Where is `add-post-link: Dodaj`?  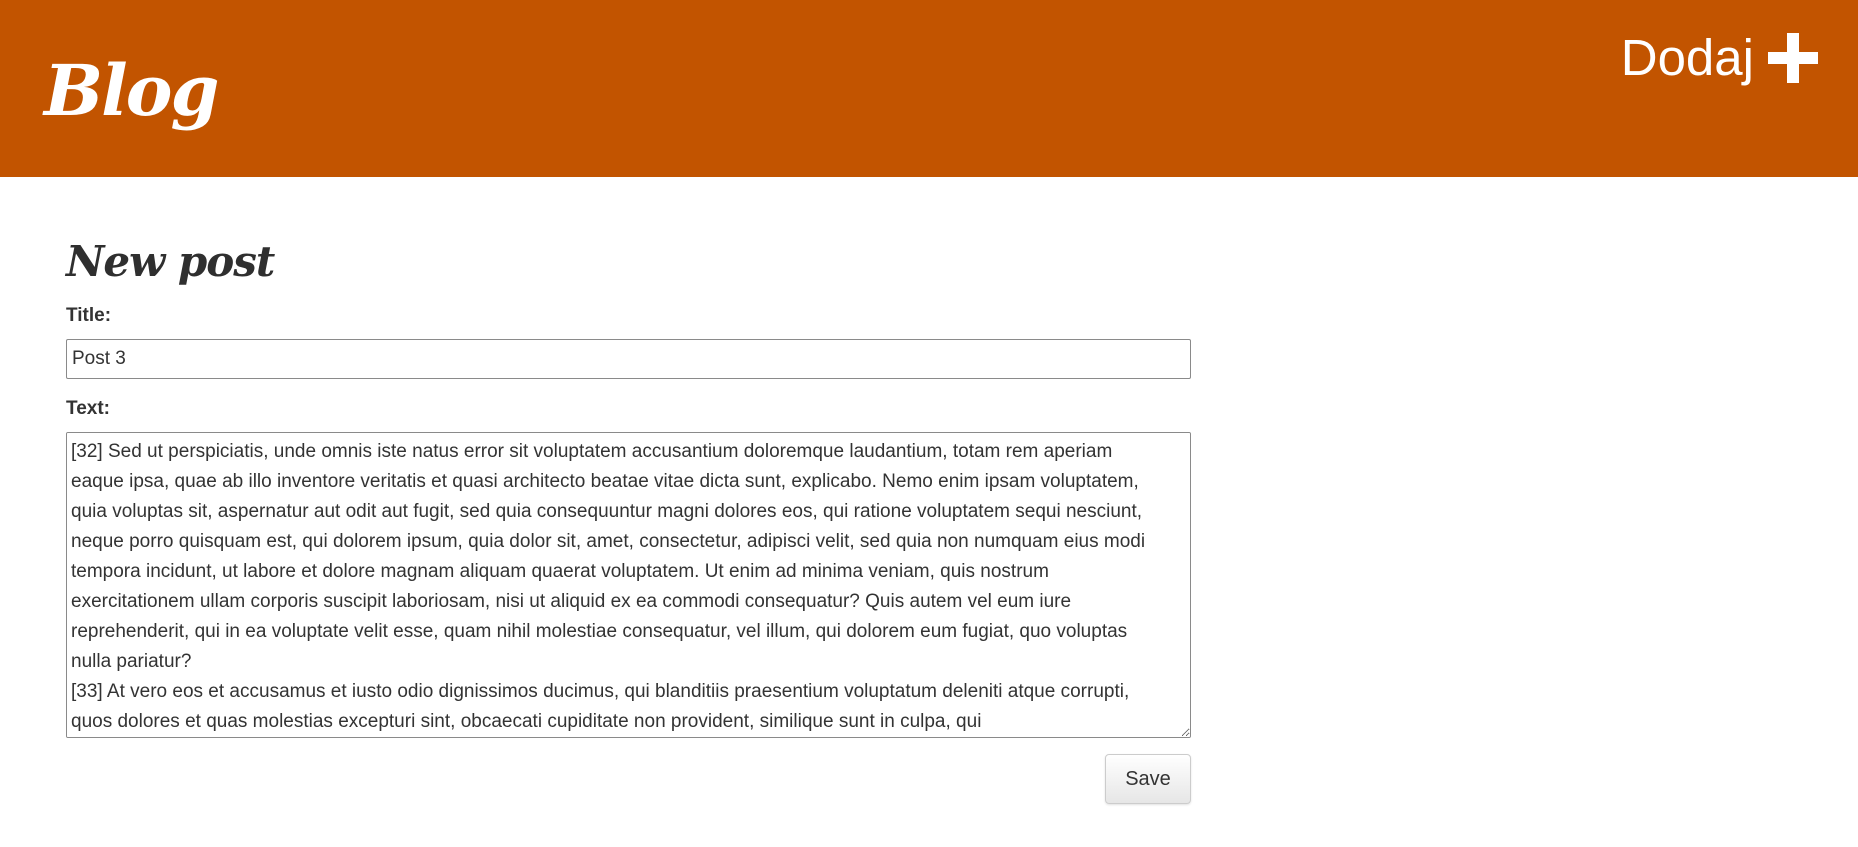 add-post-link: Dodaj is located at coordinates (1719, 58).